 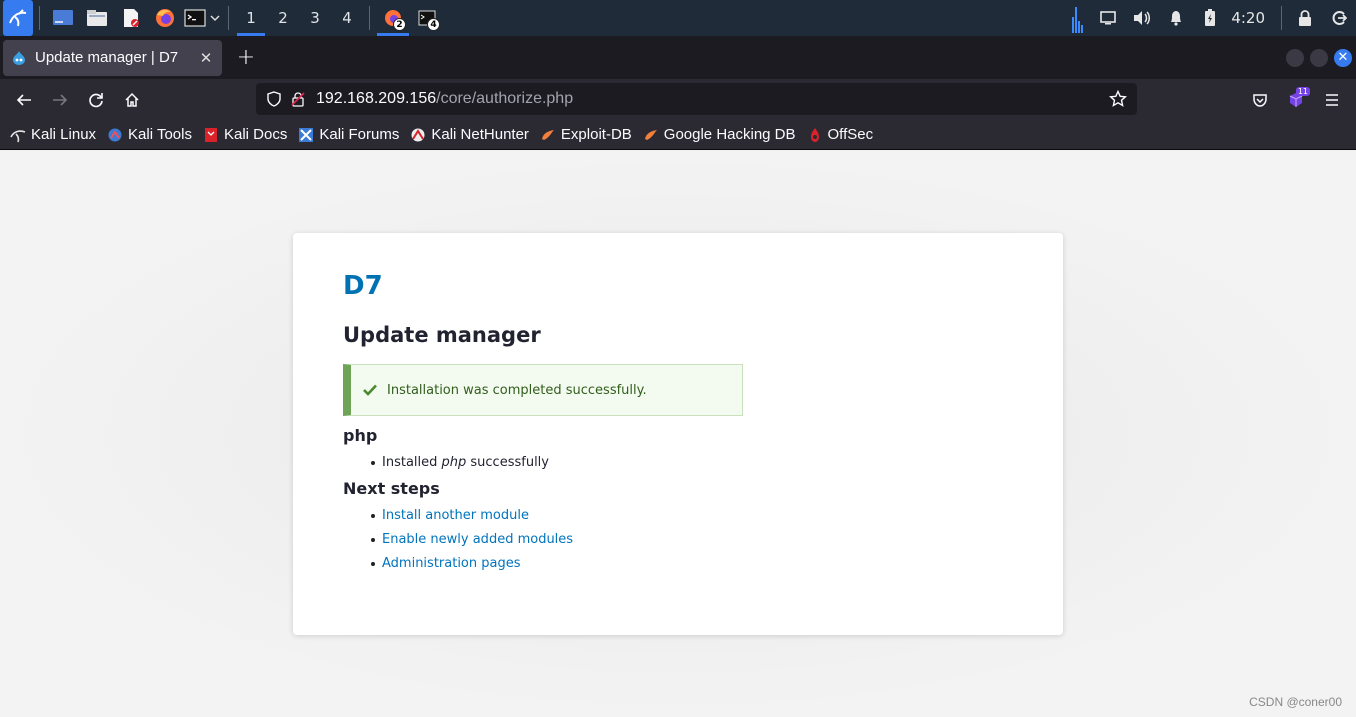 I want to click on tab-title: Update manager | D7, so click(x=107, y=57).